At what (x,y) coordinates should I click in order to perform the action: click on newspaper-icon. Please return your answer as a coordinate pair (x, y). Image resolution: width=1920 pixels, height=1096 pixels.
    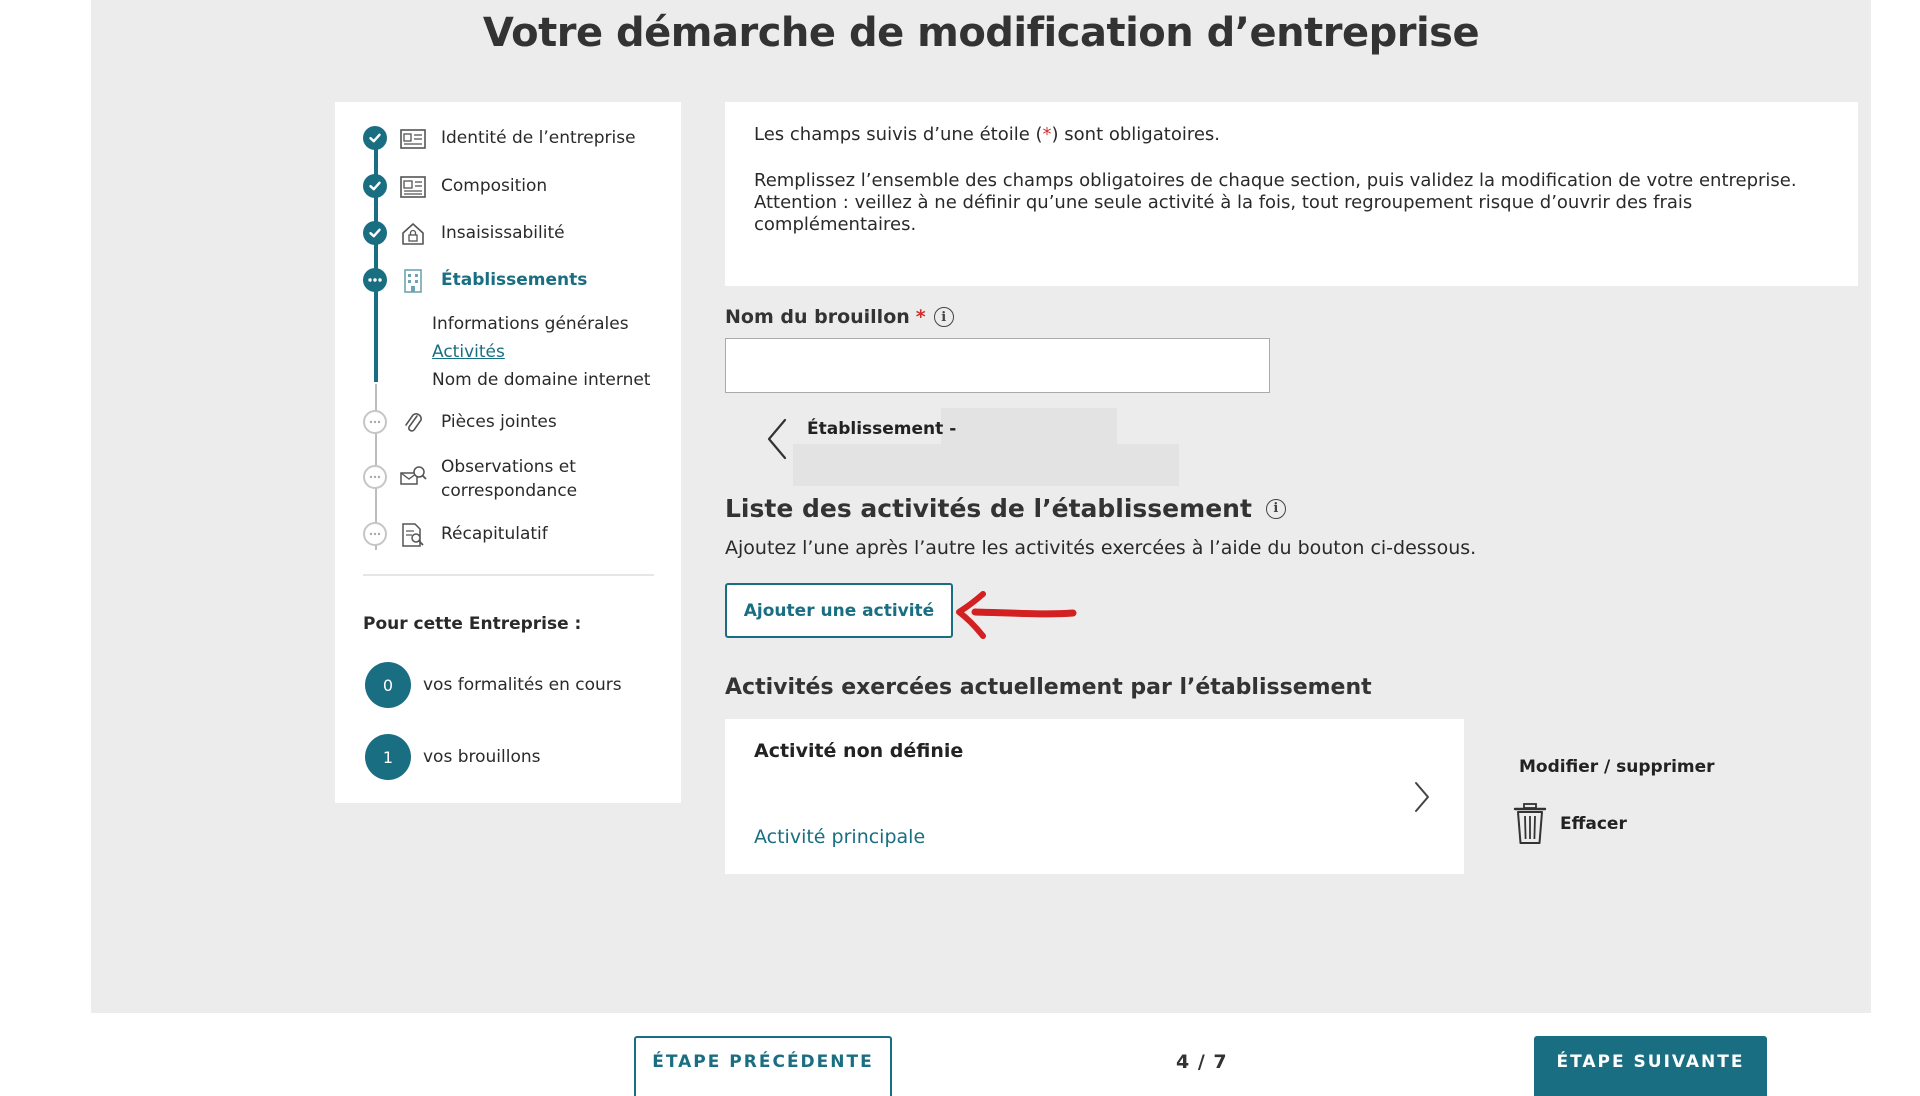
    Looking at the image, I should click on (413, 187).